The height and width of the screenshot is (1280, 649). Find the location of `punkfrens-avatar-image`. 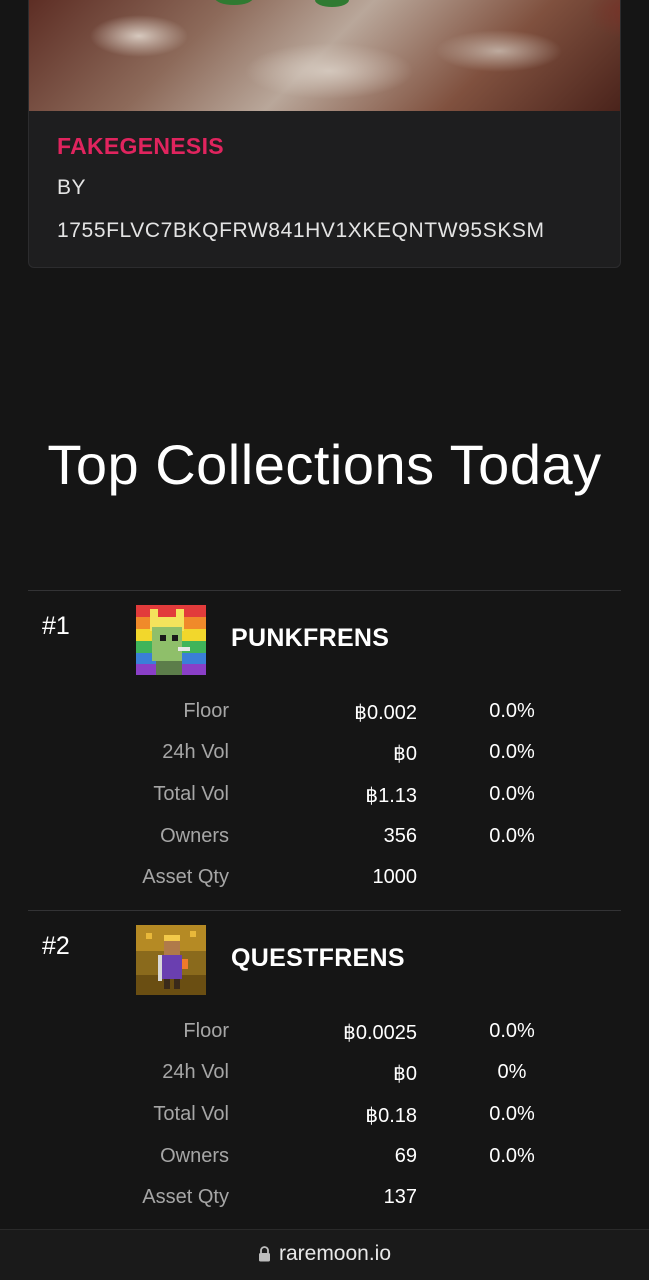

punkfrens-avatar-image is located at coordinates (171, 640).